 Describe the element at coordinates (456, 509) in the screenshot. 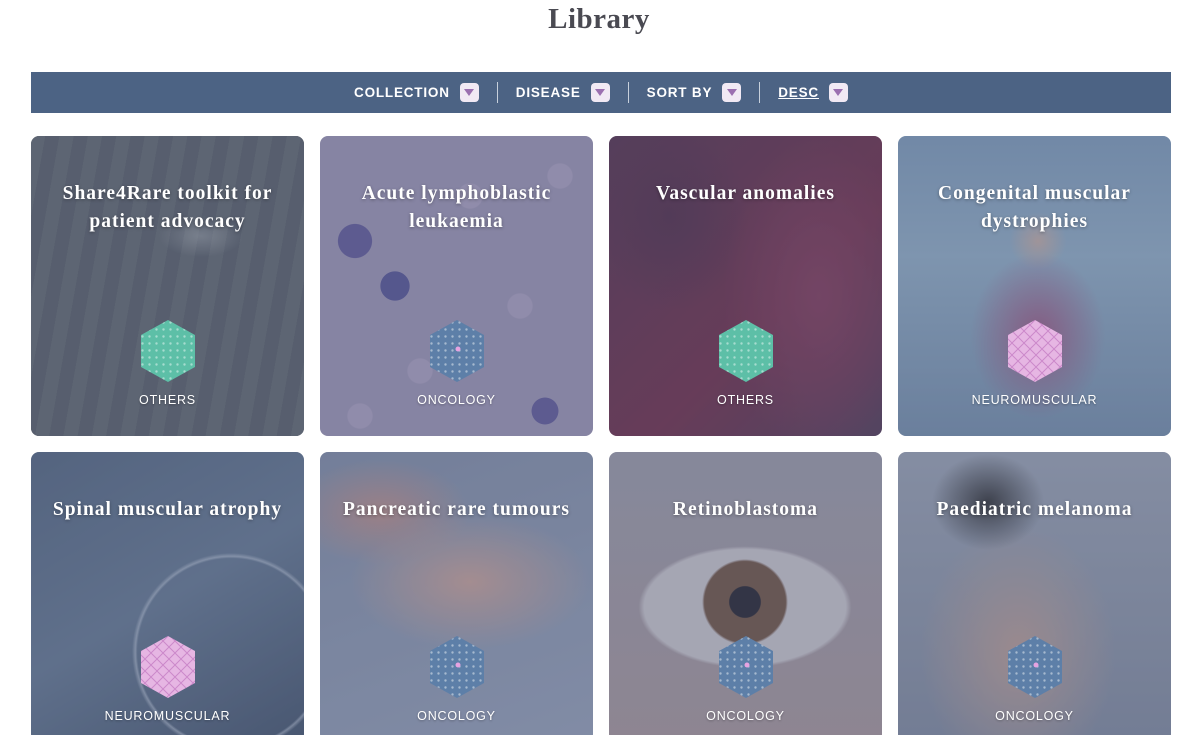

I see `card-title: Pancreatic rare tumours` at that location.